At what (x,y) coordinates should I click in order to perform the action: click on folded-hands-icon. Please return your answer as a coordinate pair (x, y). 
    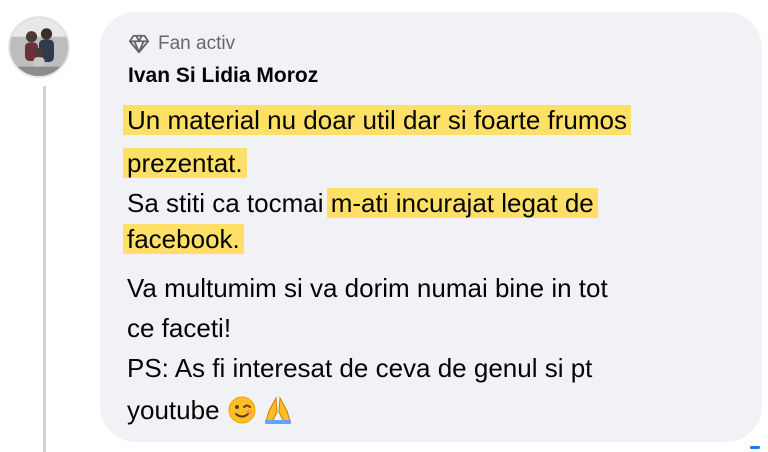
    Looking at the image, I should click on (278, 410).